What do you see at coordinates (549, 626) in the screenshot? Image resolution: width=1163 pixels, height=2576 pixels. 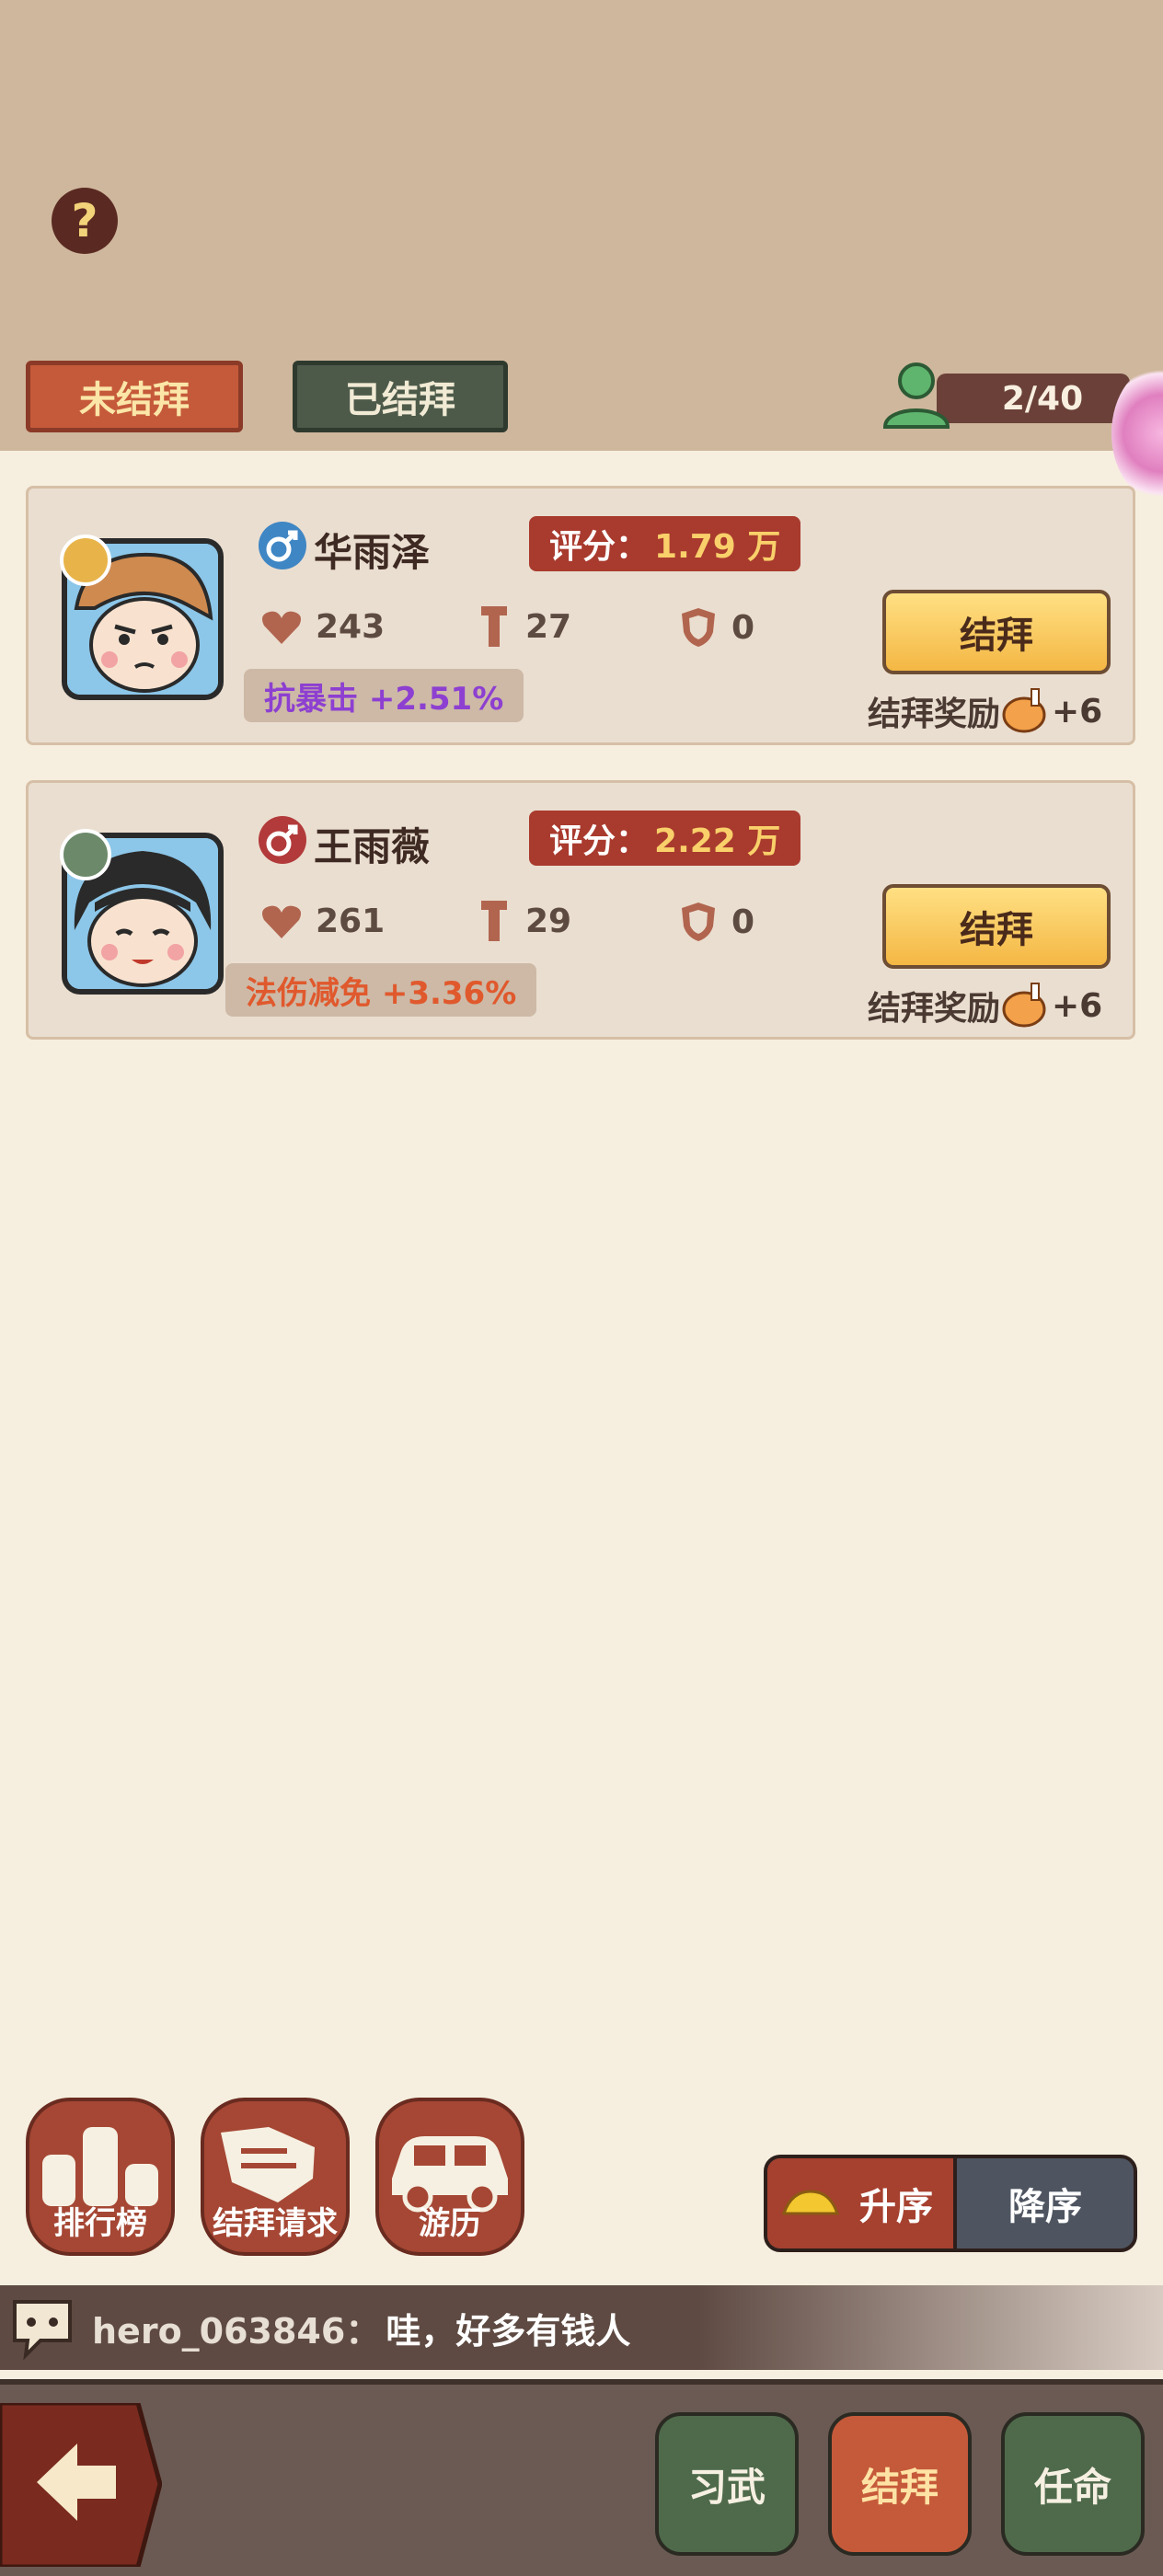 I see `attack-value: 27` at bounding box center [549, 626].